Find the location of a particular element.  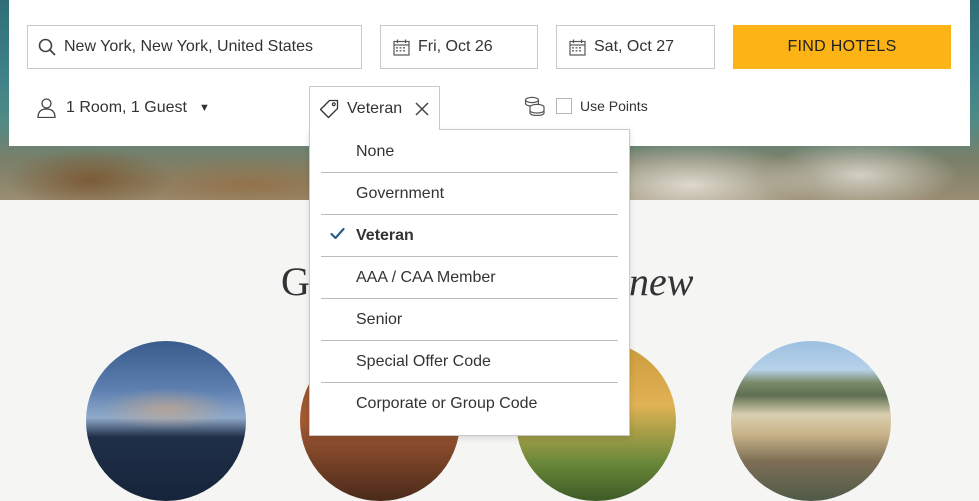

rate-option-label: AAA / CAA Member is located at coordinates (426, 277).